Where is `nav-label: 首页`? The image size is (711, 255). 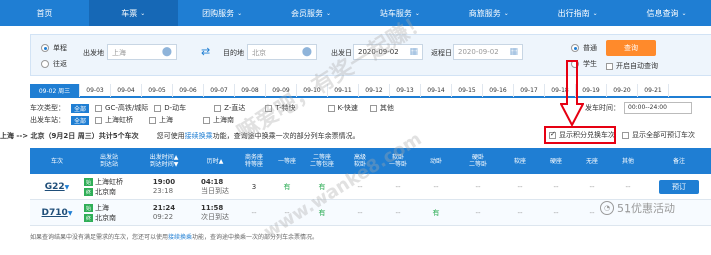 nav-label: 首页 is located at coordinates (44, 13).